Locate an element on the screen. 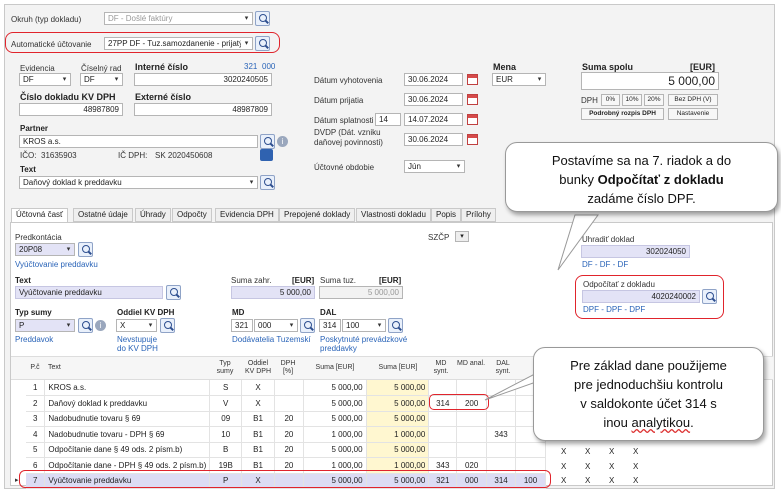 Image resolution: width=781 pixels, height=493 pixels. typ-sumy-select: P ▾ is located at coordinates (45, 325).